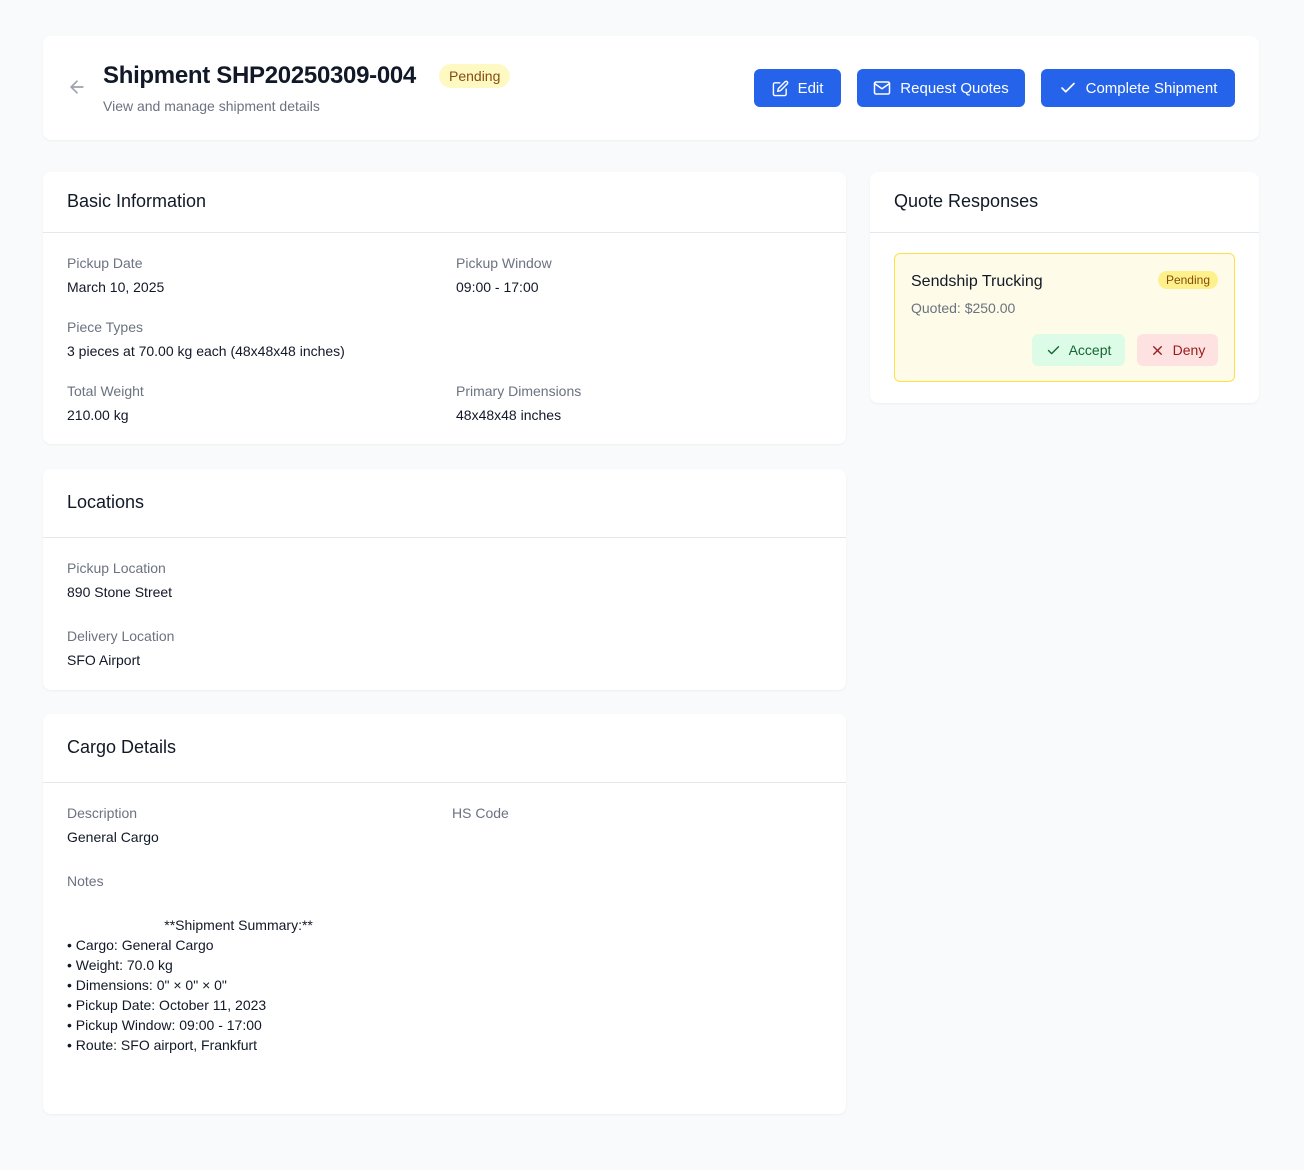 The width and height of the screenshot is (1304, 1170). I want to click on delivery-location-value: SFO Airport, so click(104, 660).